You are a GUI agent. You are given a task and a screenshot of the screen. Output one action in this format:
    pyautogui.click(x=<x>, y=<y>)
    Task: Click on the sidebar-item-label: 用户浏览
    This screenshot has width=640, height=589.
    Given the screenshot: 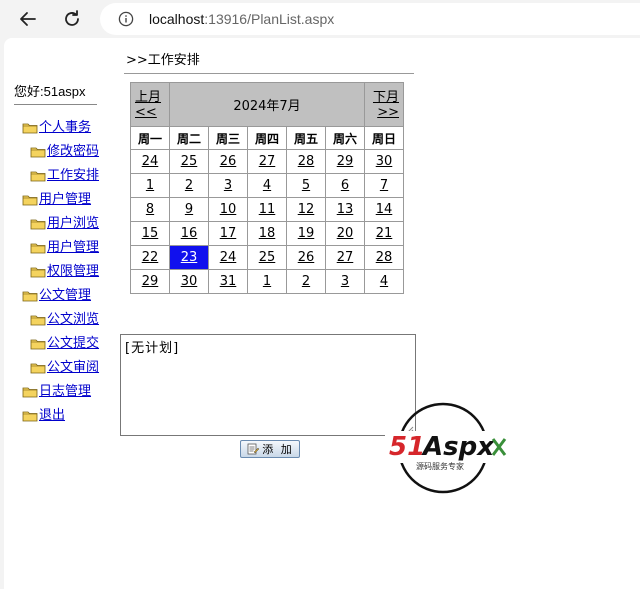 What is the action you would take?
    pyautogui.click(x=73, y=221)
    